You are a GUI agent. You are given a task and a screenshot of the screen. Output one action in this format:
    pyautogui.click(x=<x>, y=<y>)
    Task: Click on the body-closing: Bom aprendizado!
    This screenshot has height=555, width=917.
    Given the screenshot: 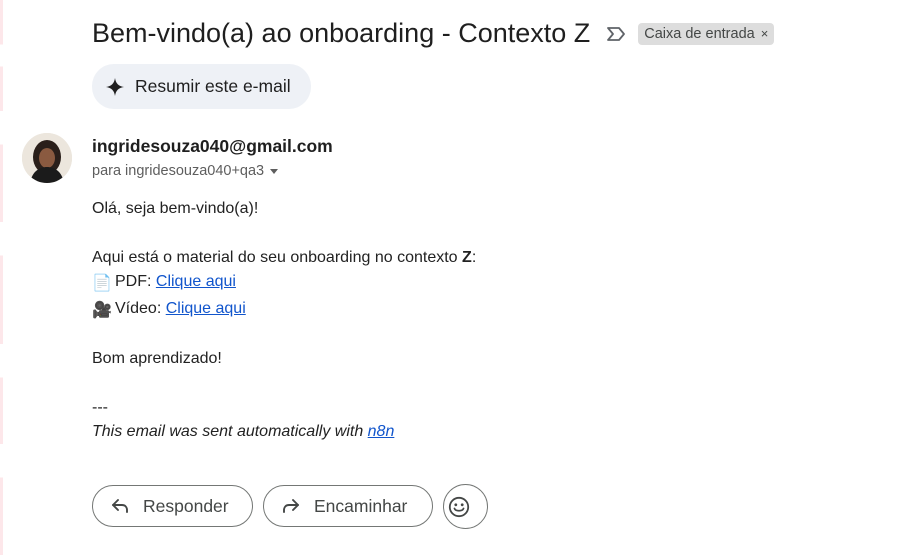 What is the action you would take?
    pyautogui.click(x=157, y=358)
    